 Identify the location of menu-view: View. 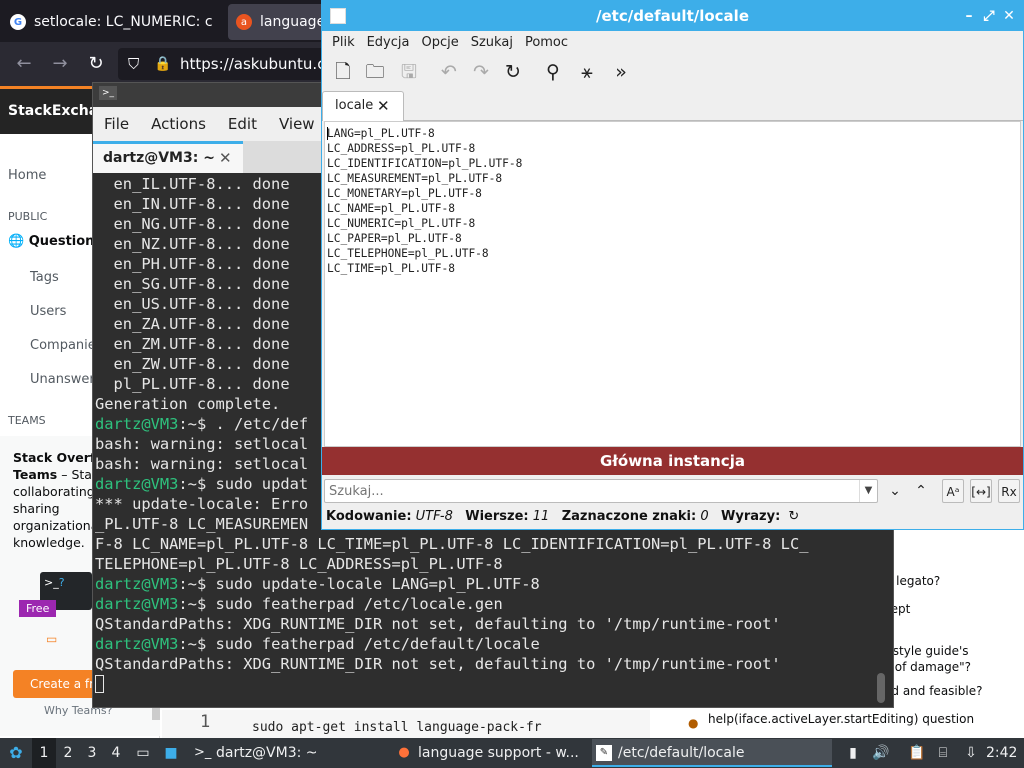
(297, 124).